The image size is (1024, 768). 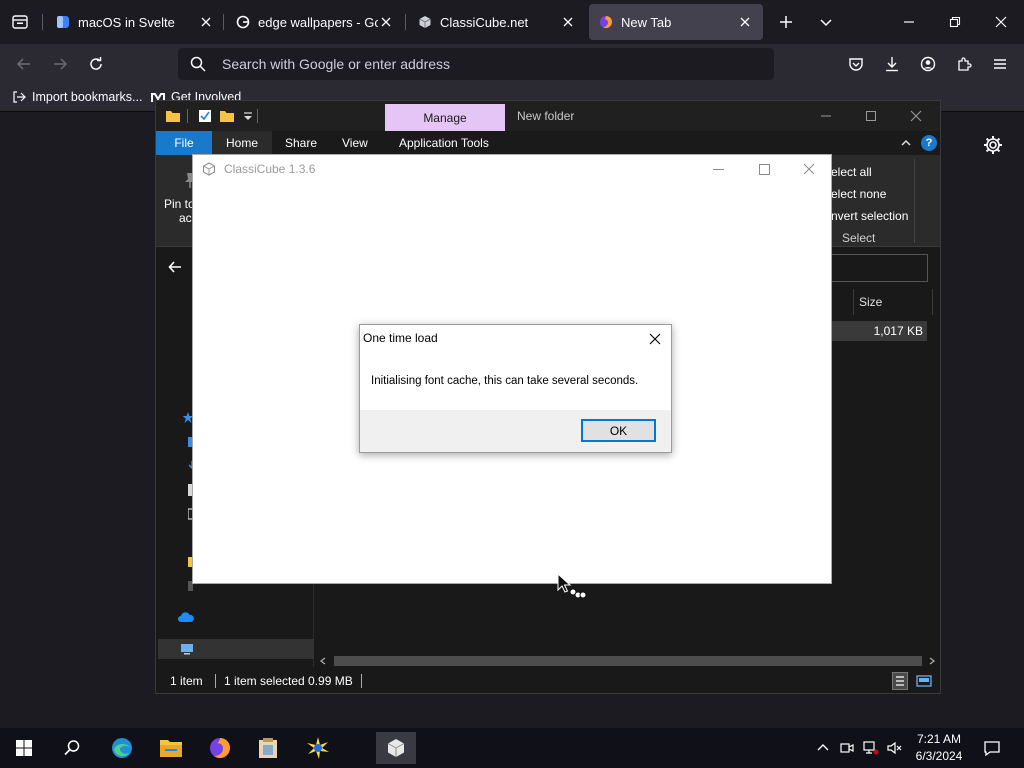 I want to click on ok-button: OK, so click(x=618, y=430).